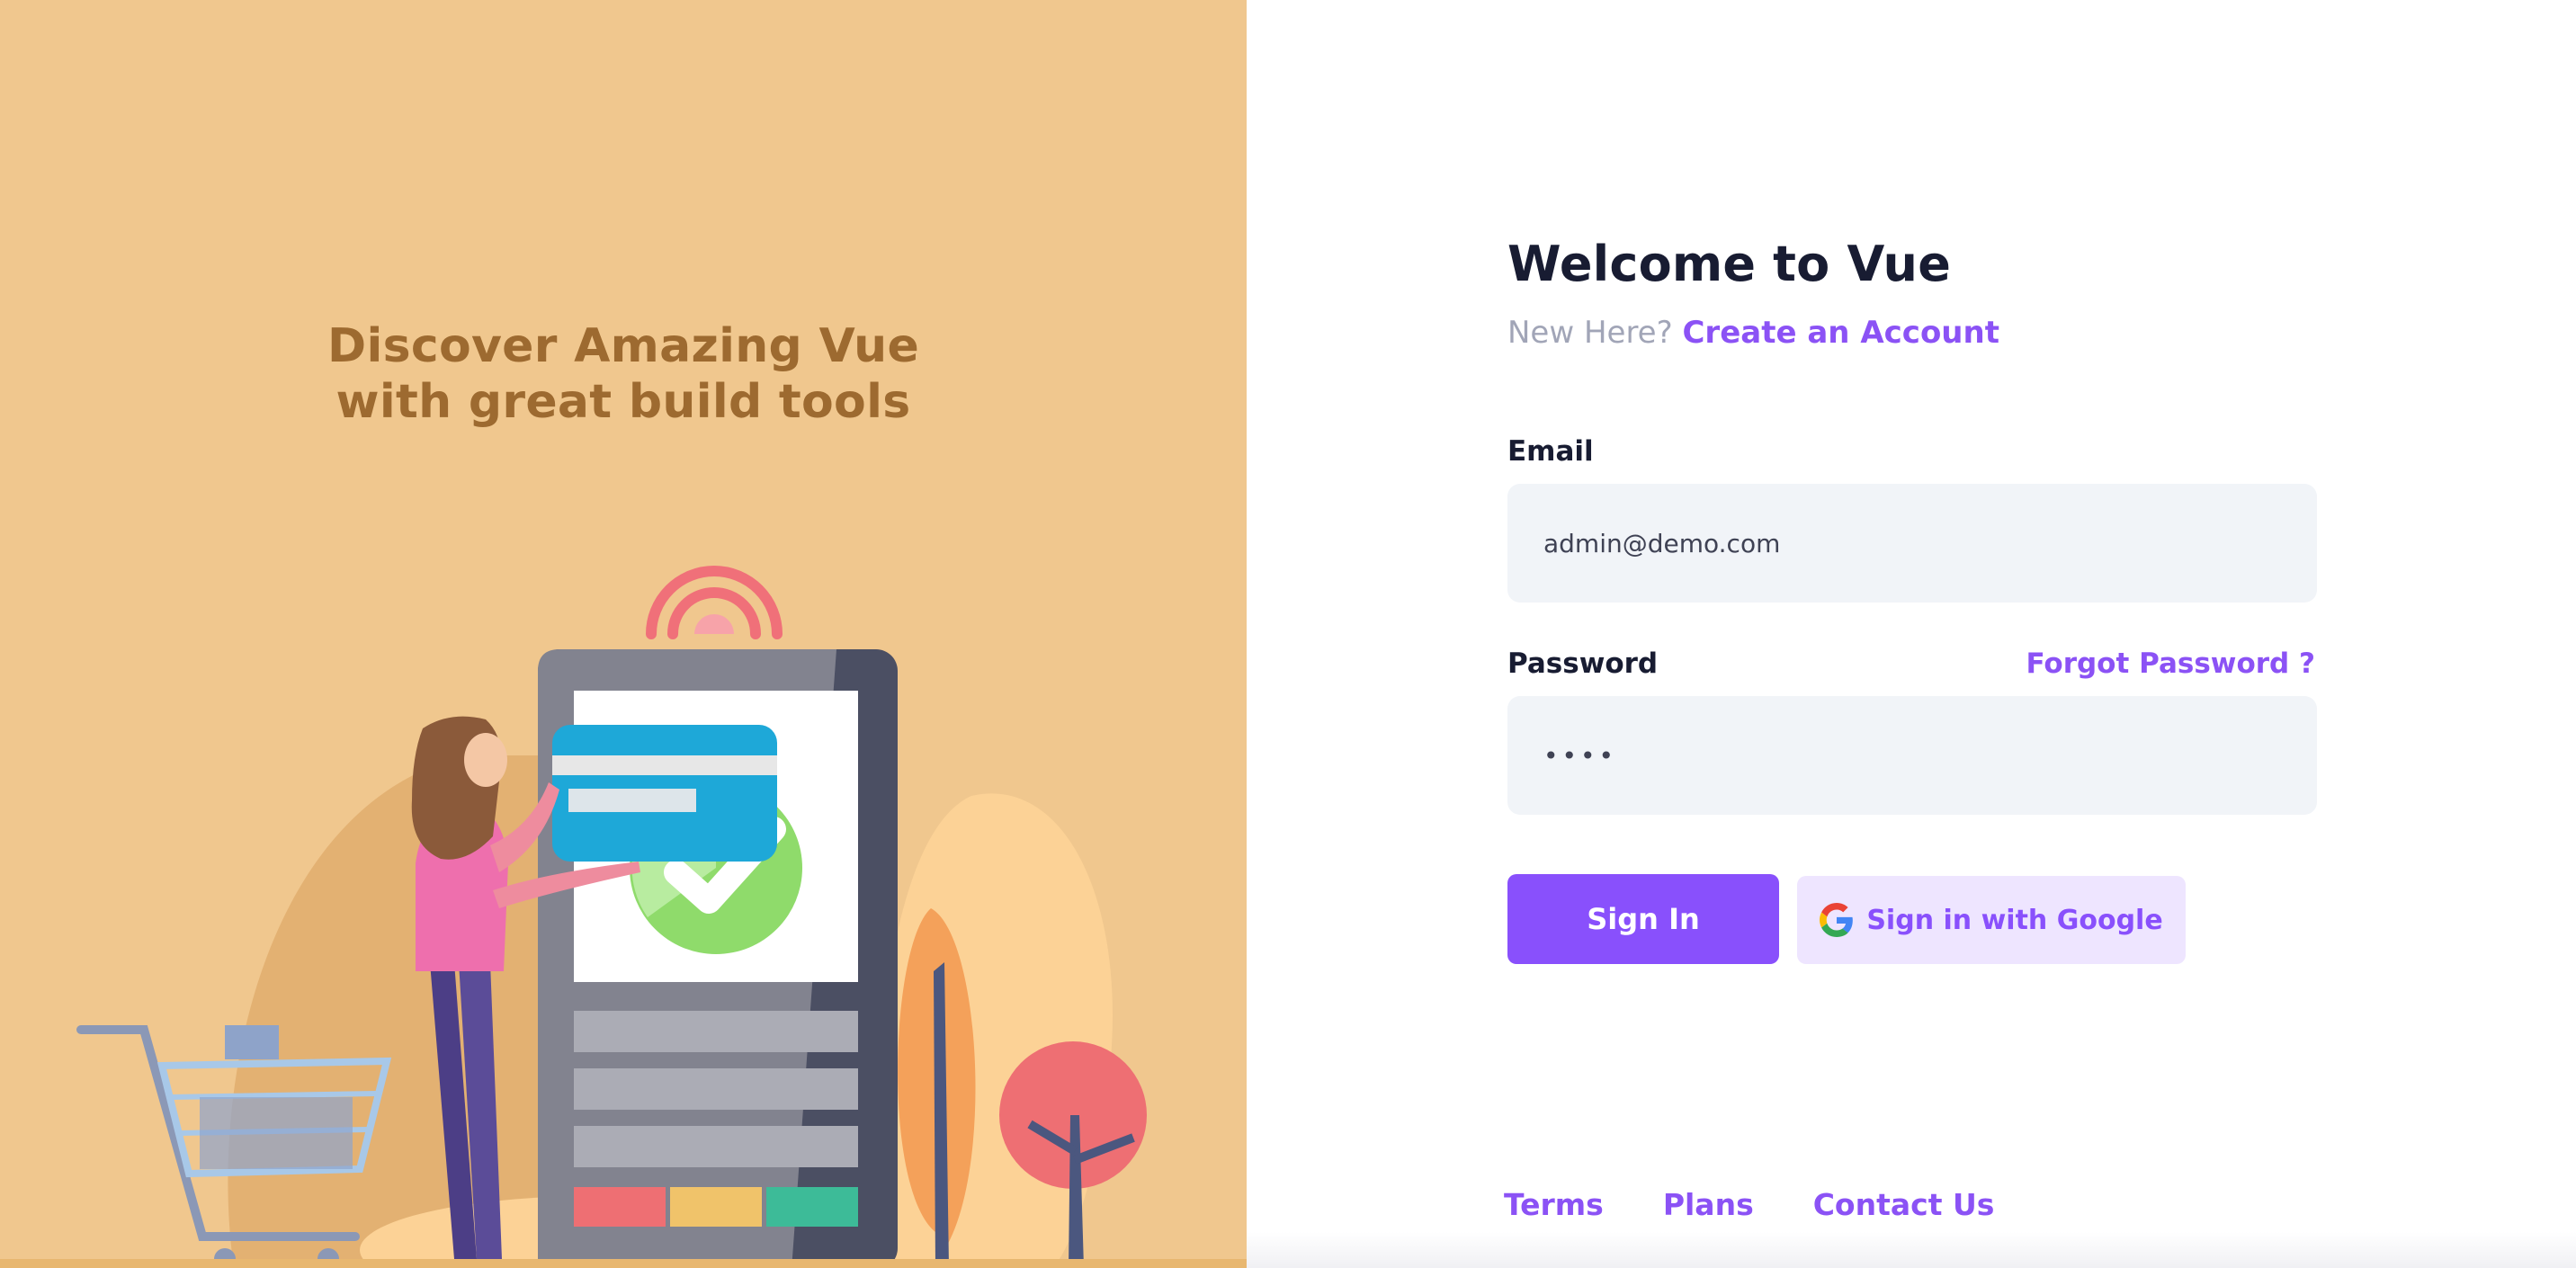  What do you see at coordinates (2014, 920) in the screenshot?
I see `google-sign-in-label: Sign in with Google` at bounding box center [2014, 920].